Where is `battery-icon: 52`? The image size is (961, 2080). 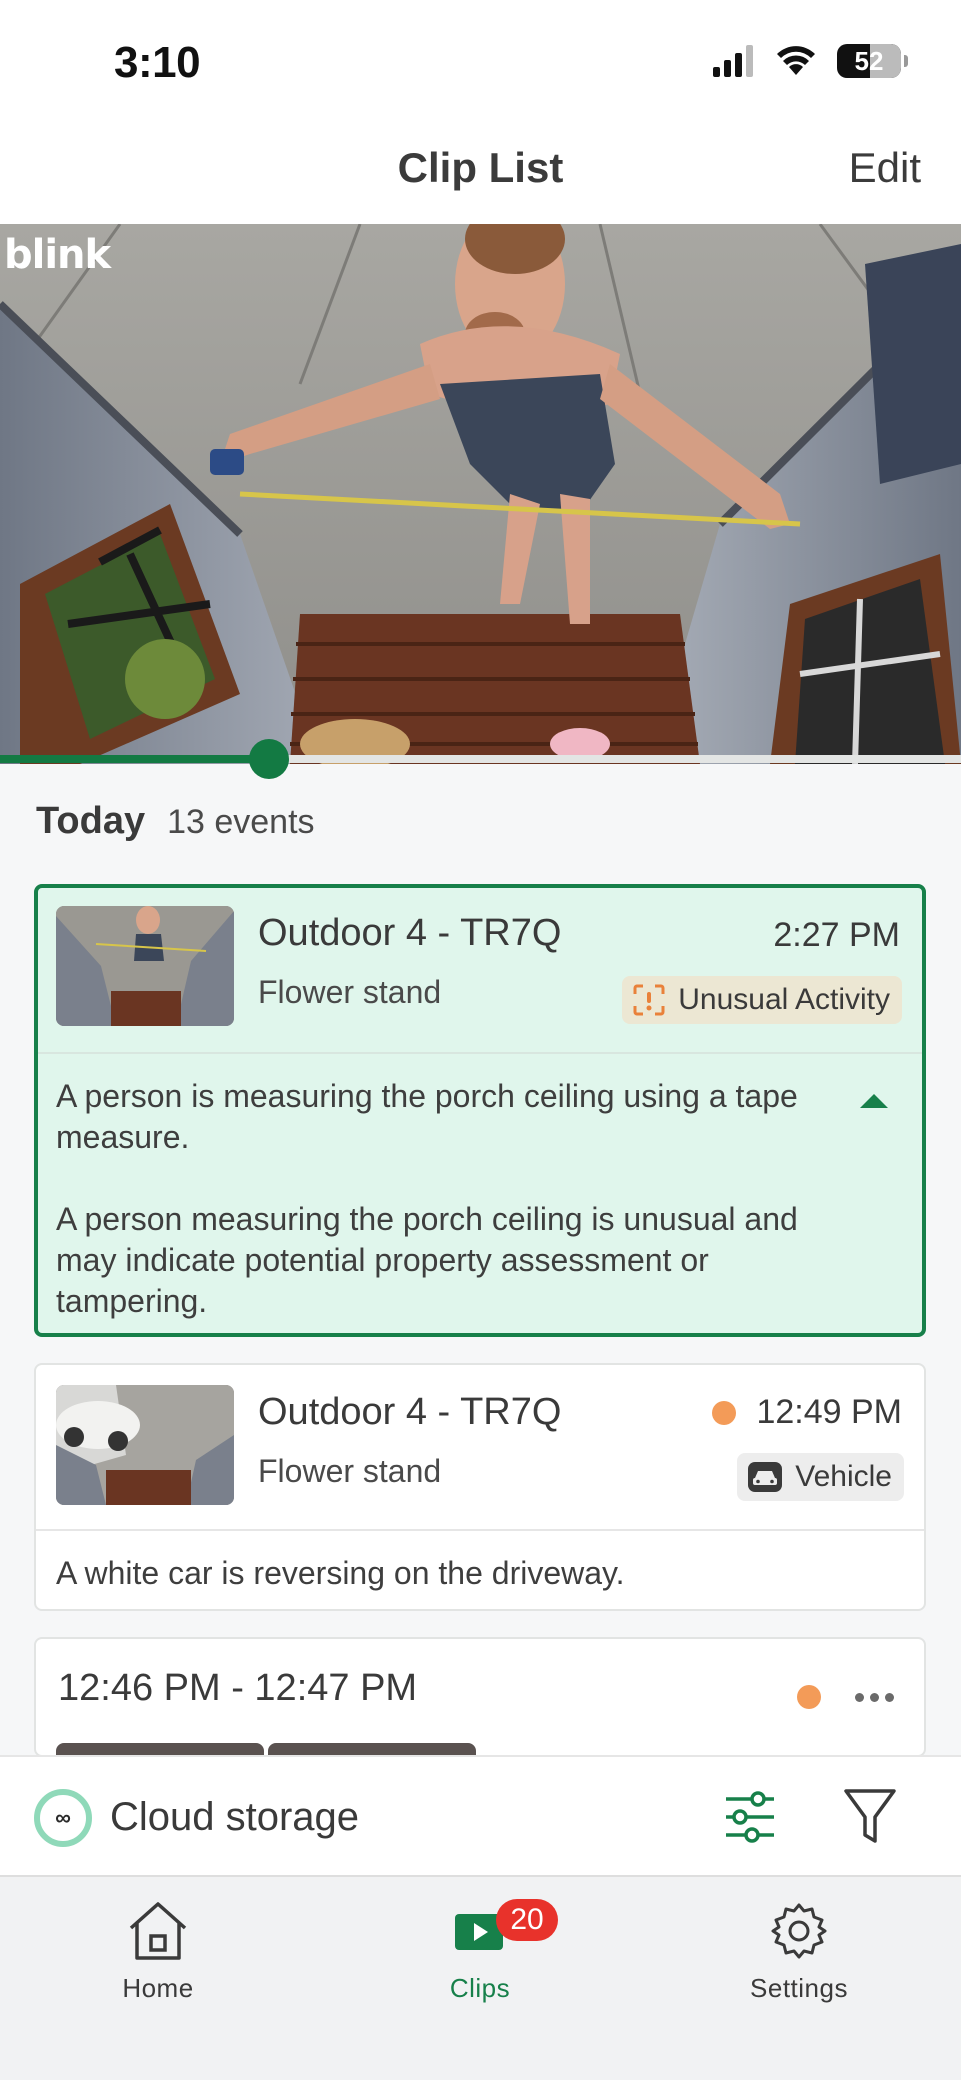 battery-icon: 52 is located at coordinates (872, 61).